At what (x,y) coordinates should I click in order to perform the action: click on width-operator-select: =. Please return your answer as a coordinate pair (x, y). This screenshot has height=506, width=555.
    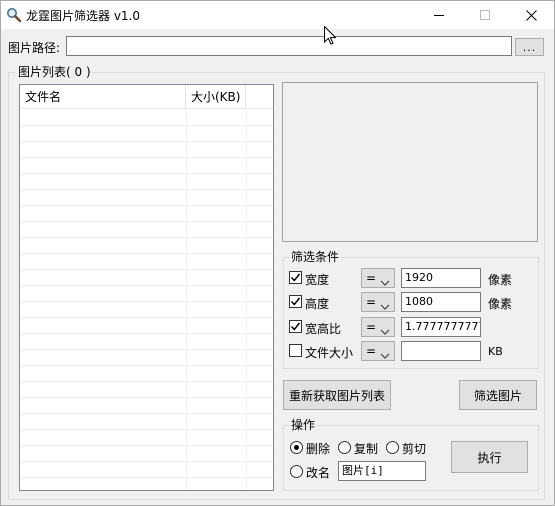
    Looking at the image, I should click on (378, 278).